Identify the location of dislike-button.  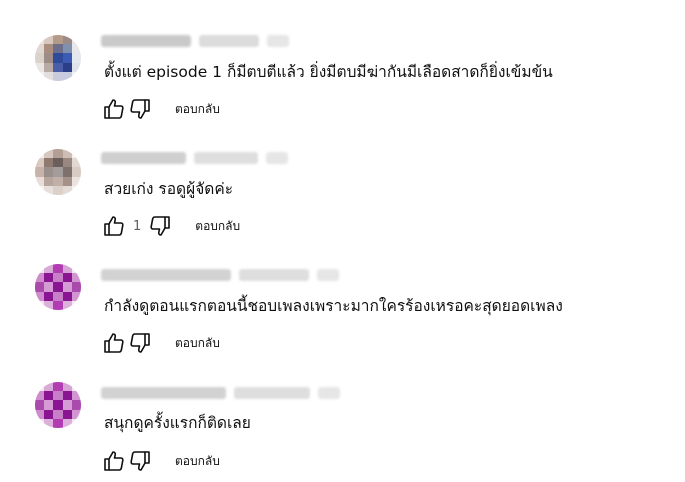
(140, 461).